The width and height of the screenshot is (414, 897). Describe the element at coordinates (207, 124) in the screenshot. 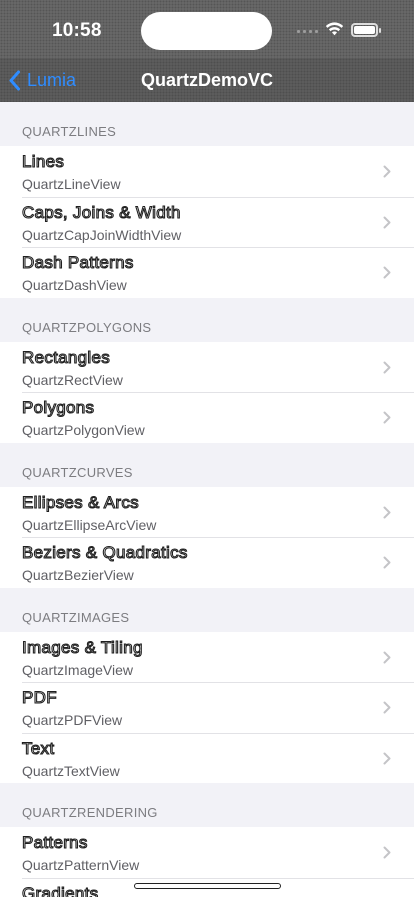

I see `section-header: QUARTZLINES` at that location.